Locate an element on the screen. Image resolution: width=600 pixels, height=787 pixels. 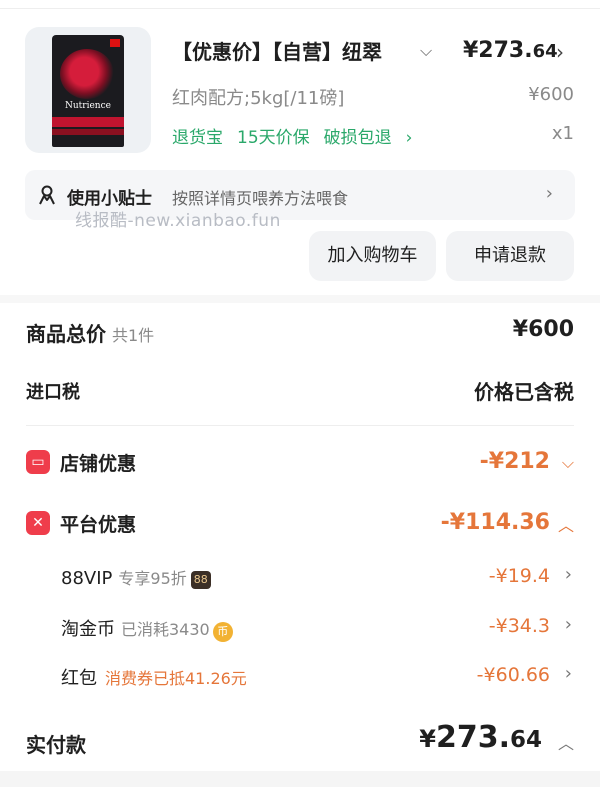
bag-brand-text: Nutrience is located at coordinates (88, 106).